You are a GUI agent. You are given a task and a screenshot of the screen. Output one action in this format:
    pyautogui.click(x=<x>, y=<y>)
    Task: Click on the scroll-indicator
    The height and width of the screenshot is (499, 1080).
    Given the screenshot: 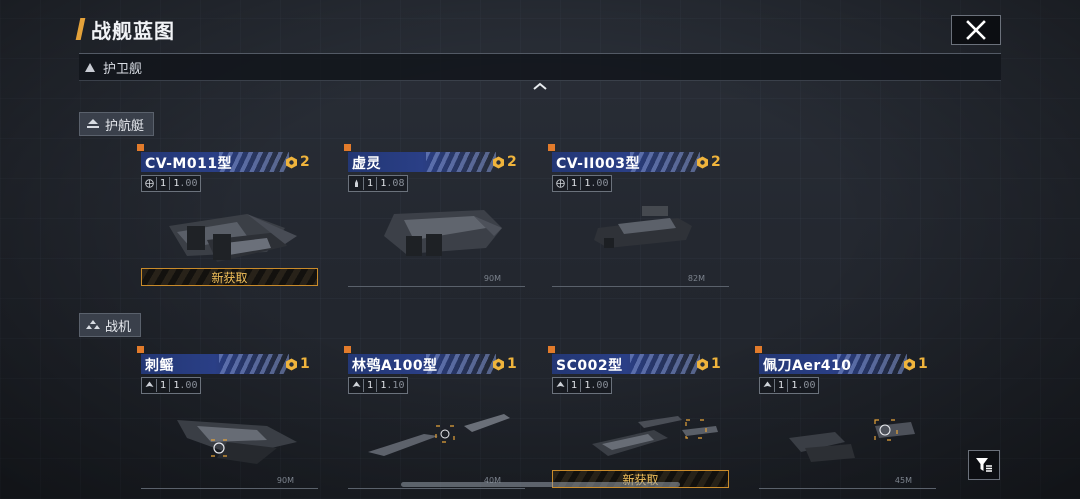 What is the action you would take?
    pyautogui.click(x=540, y=484)
    